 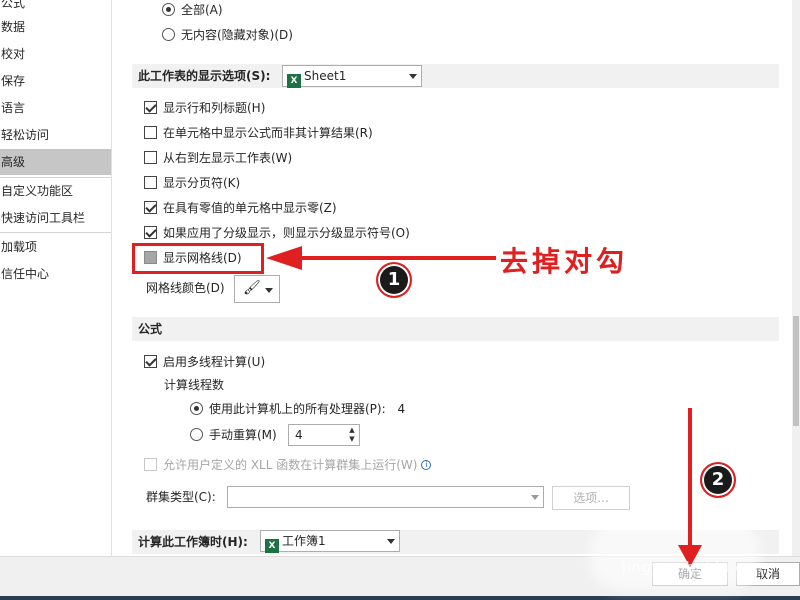 What do you see at coordinates (675, 555) in the screenshot?
I see `highlight-glow` at bounding box center [675, 555].